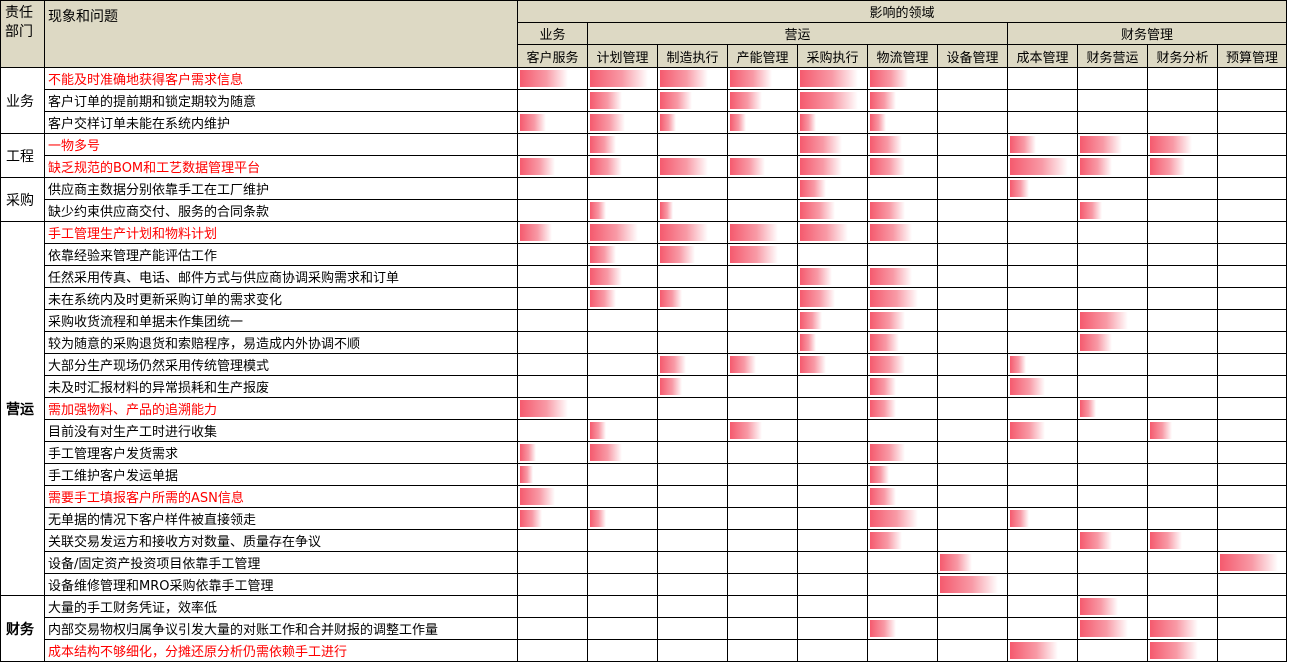 The image size is (1289, 670). I want to click on table-row: 大部分生产现场仍然采用传统管理模式, so click(644, 364).